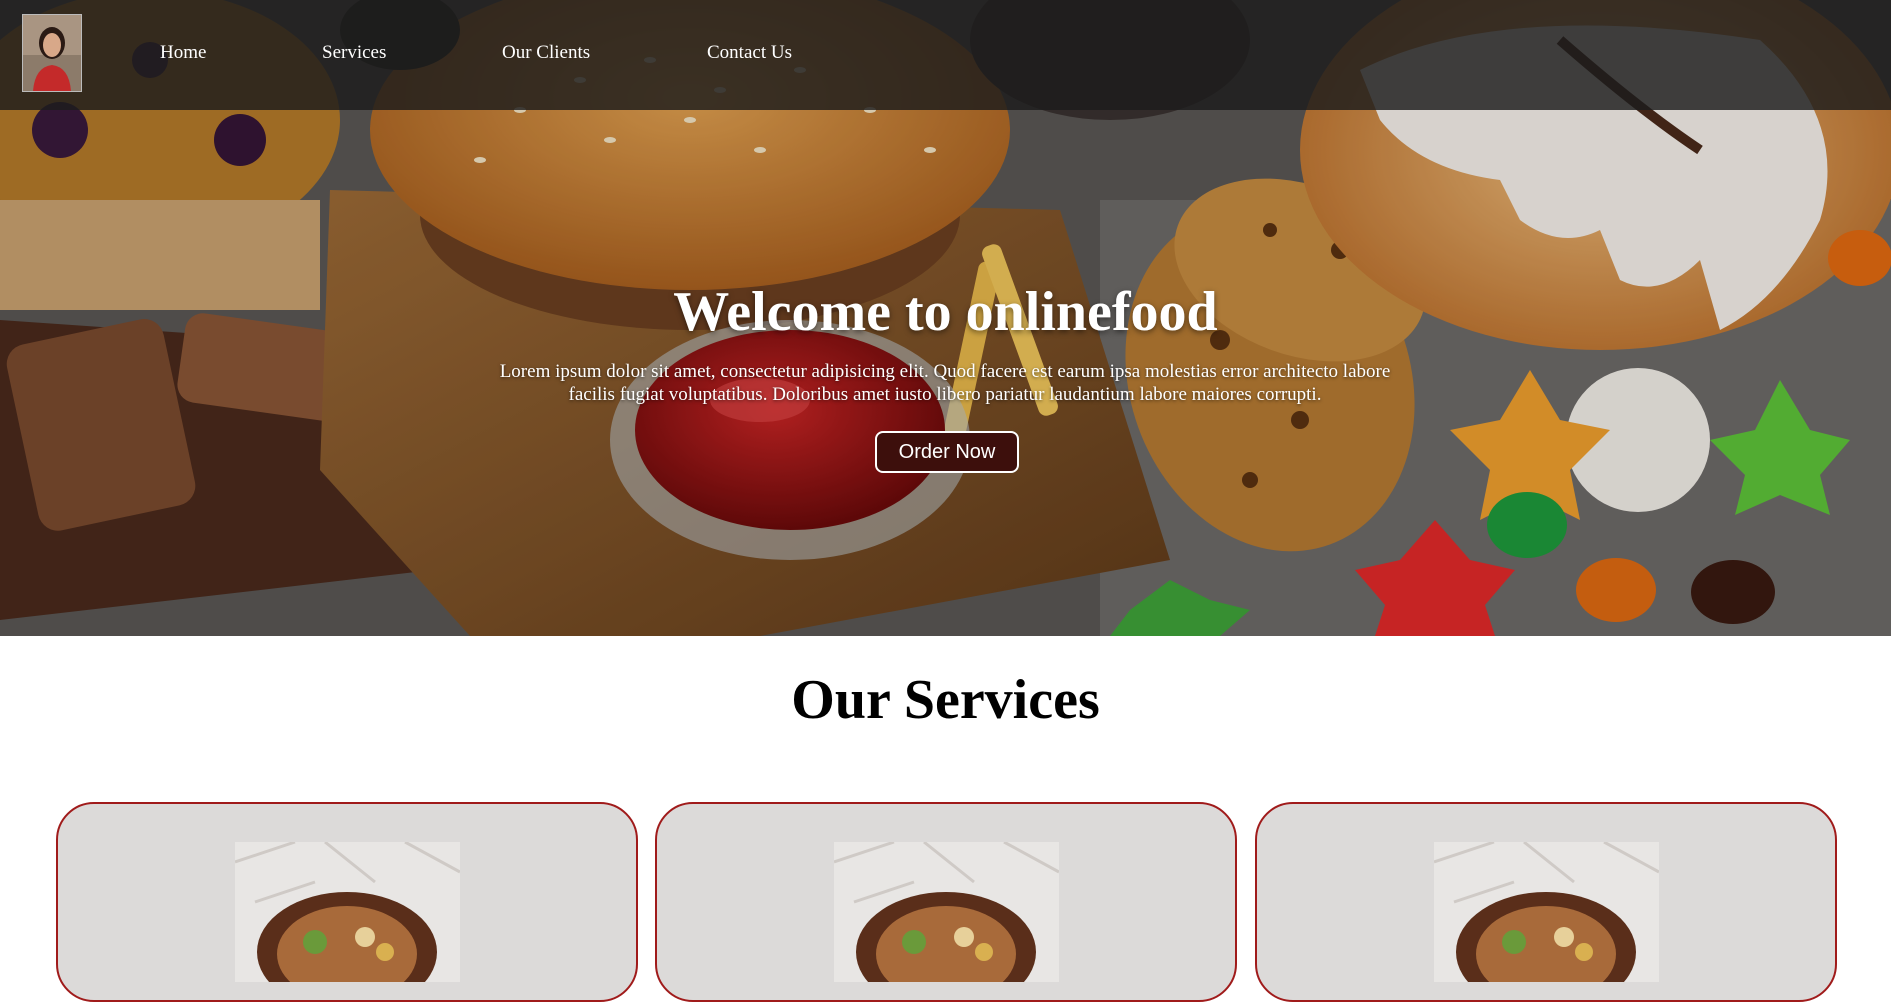 The width and height of the screenshot is (1891, 1002). Describe the element at coordinates (945, 700) in the screenshot. I see `services-heading: Our Services` at that location.